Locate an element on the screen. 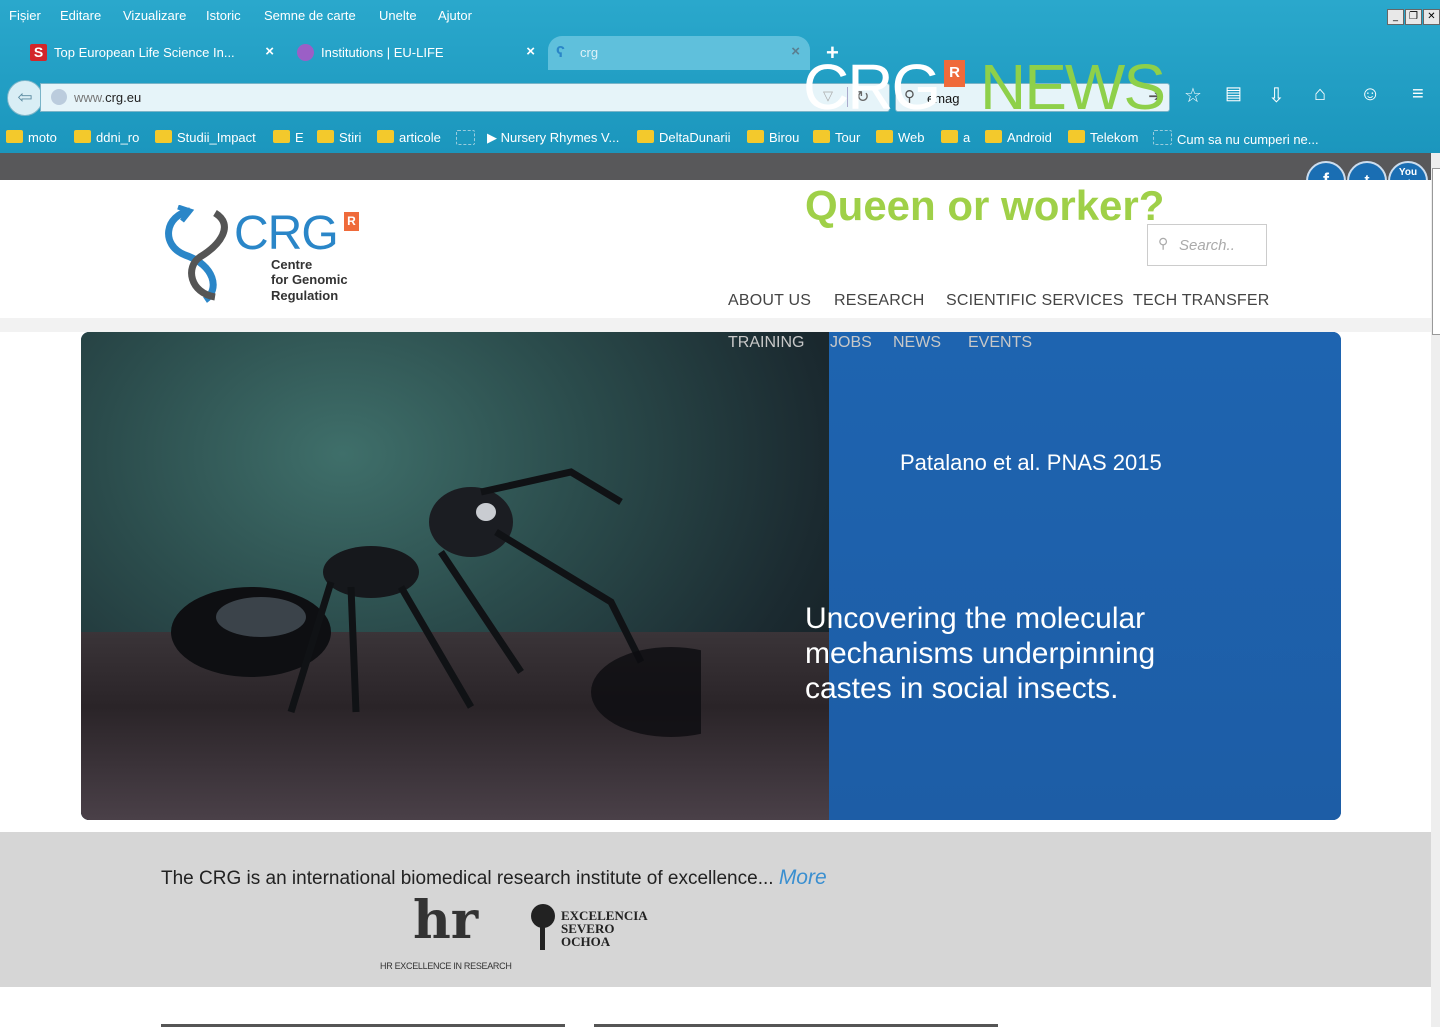  severo-ochoa-seal-icon is located at coordinates (543, 916).